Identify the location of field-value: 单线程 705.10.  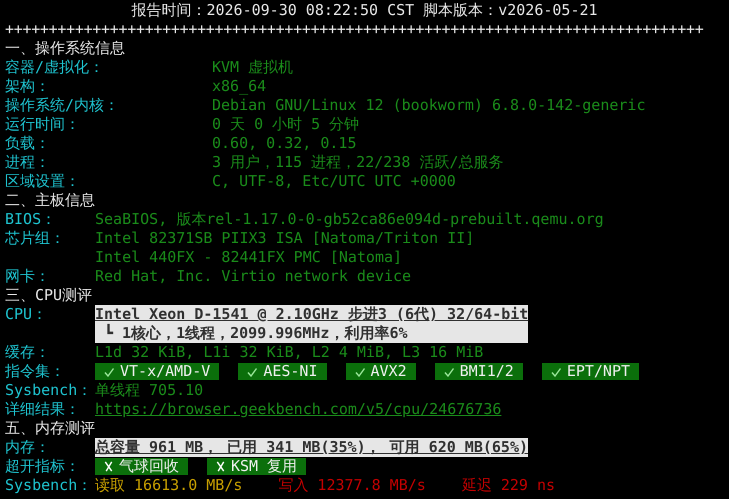
(149, 390).